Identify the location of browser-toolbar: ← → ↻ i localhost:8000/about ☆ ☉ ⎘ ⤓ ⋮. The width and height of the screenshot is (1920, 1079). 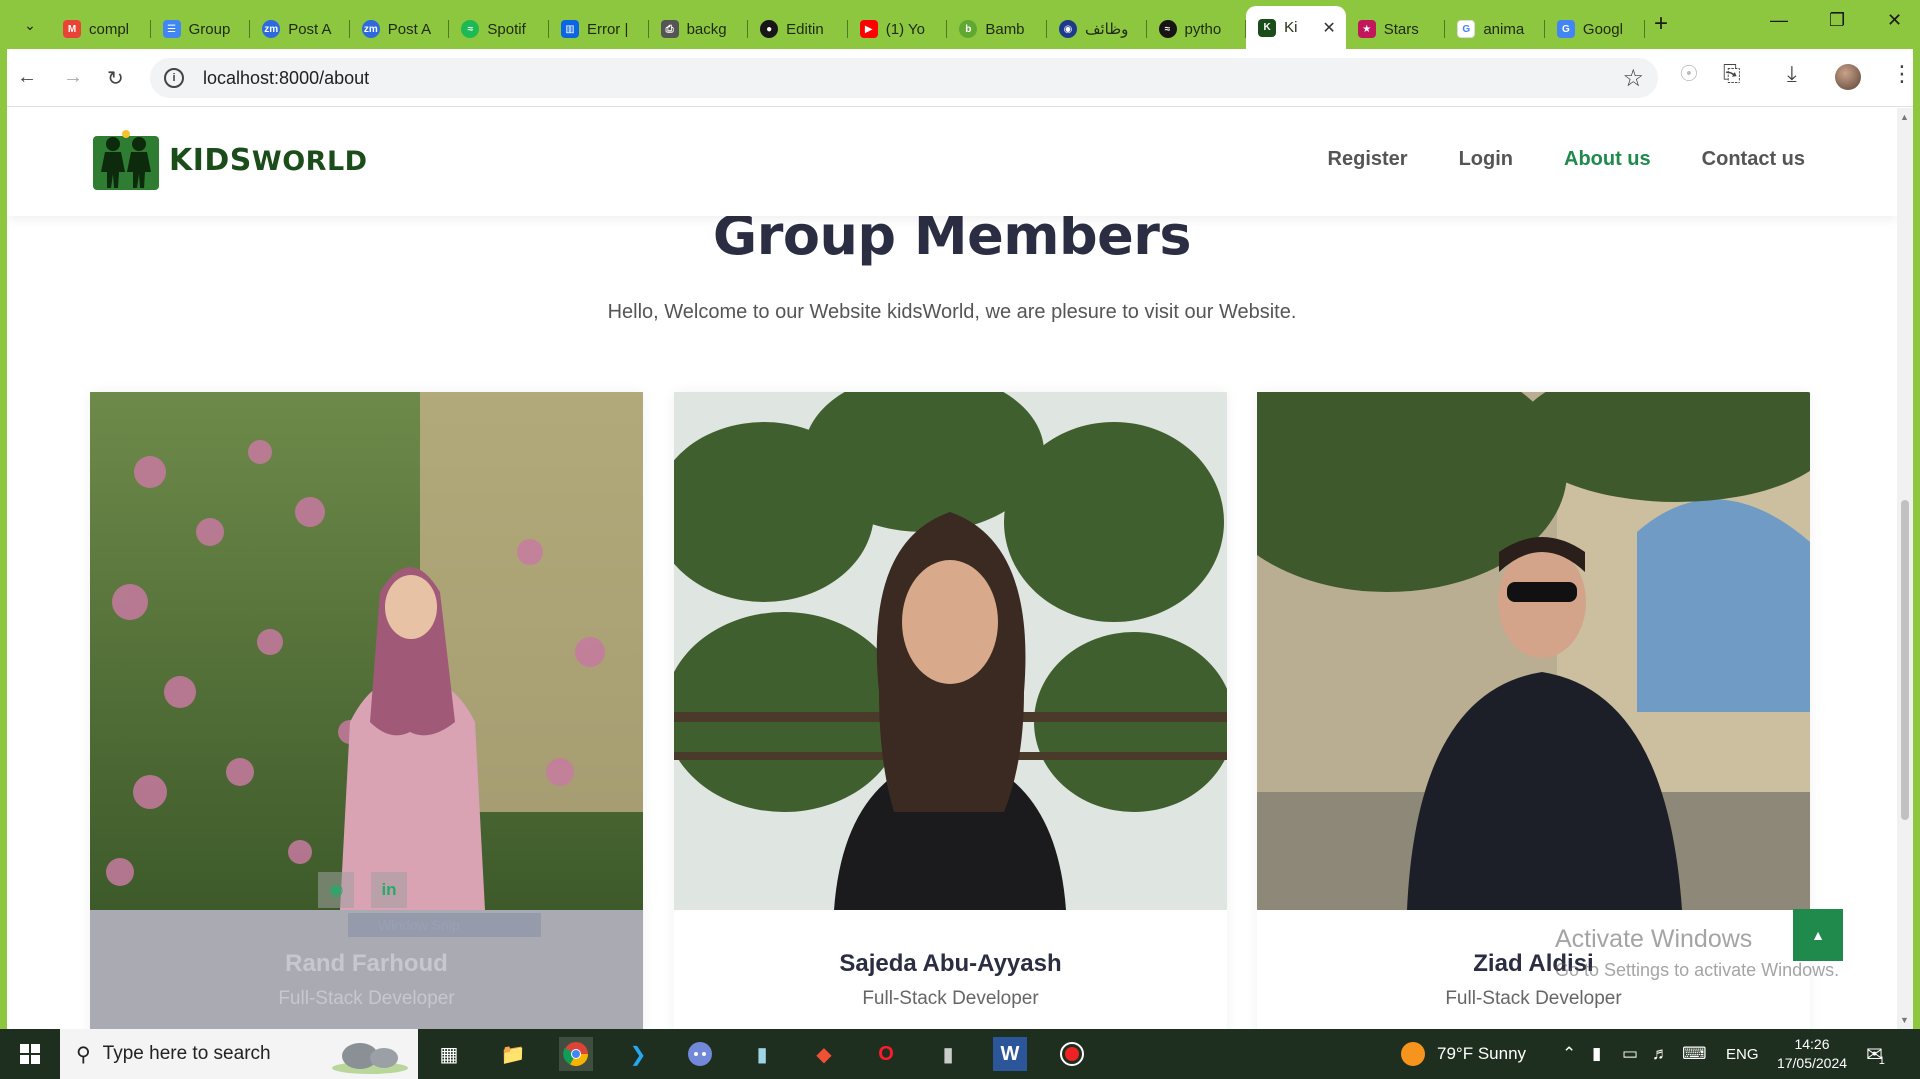
(960, 78).